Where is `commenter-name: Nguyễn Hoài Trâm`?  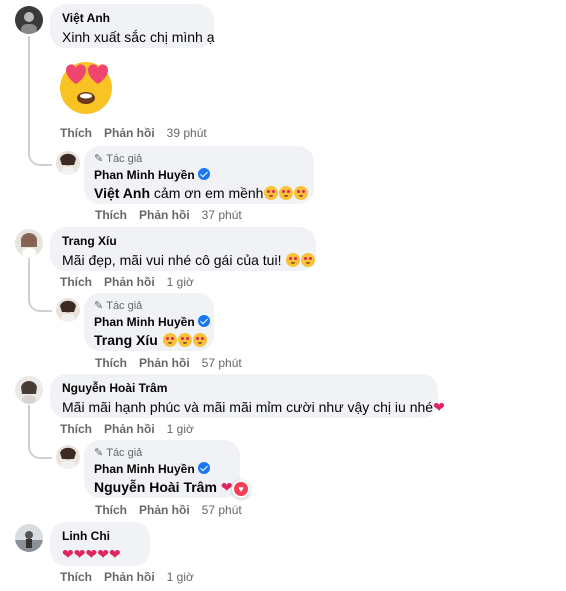
commenter-name: Nguyễn Hoài Trâm is located at coordinates (244, 388).